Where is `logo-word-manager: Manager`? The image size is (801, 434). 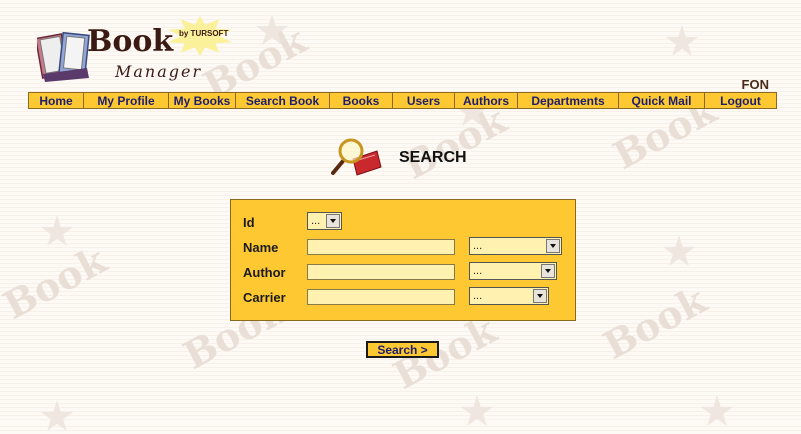
logo-word-manager: Manager is located at coordinates (159, 71).